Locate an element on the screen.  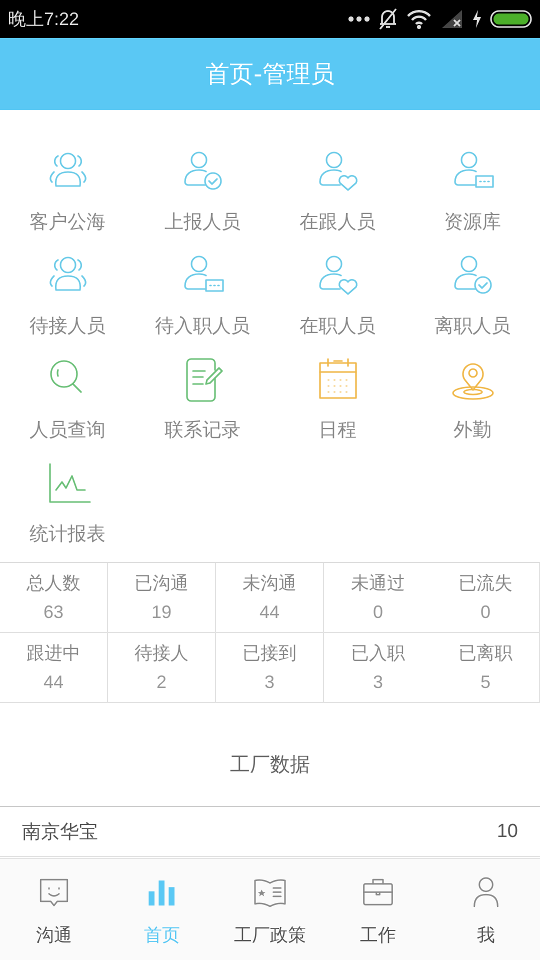
bell-muted-icon is located at coordinates (388, 19).